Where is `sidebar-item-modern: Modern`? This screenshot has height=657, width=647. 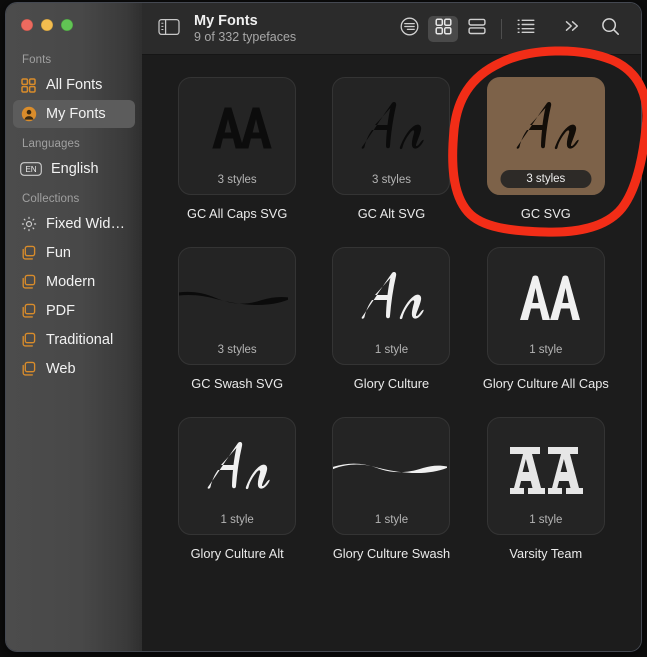 sidebar-item-modern: Modern is located at coordinates (74, 282).